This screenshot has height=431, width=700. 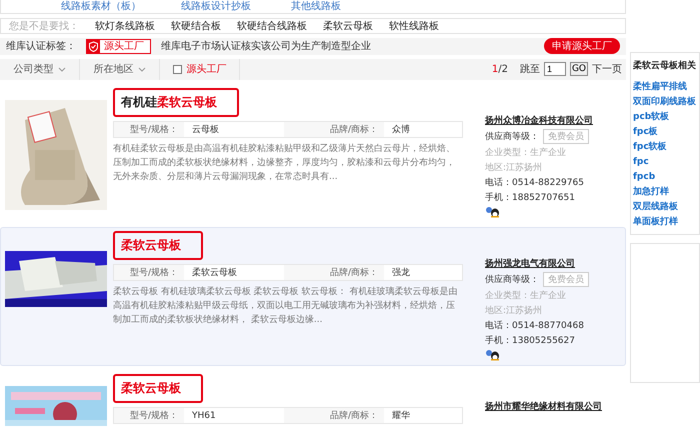 I want to click on filter-dropdown: 所在地区, so click(x=120, y=69).